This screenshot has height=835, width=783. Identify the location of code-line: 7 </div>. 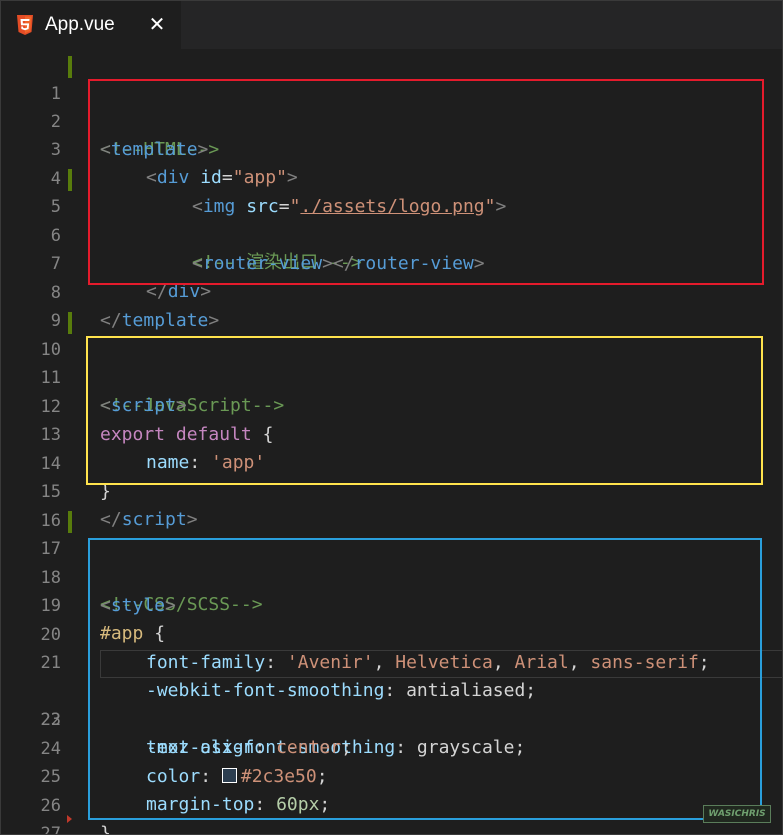
(391, 262).